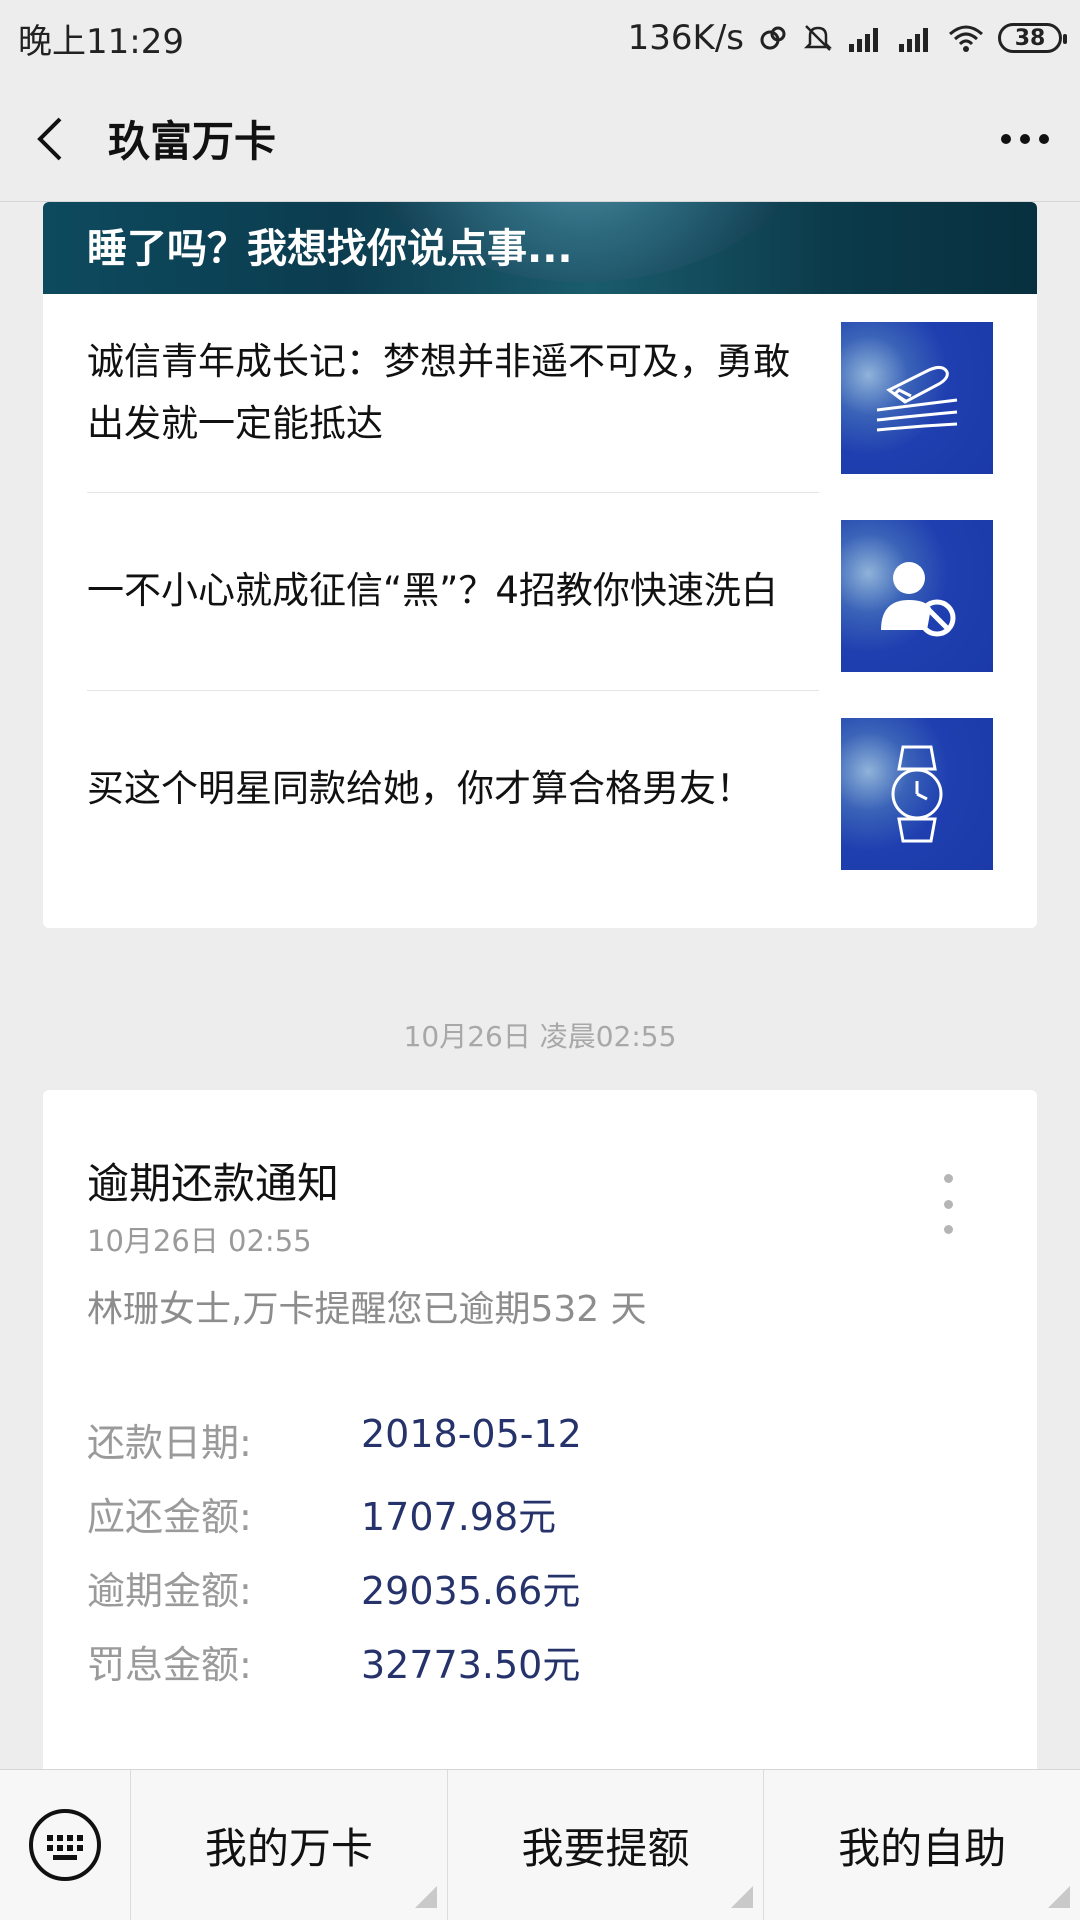 This screenshot has width=1080, height=1920. I want to click on field-repay-date: 还款日期: 2018-05-12, so click(334, 1439).